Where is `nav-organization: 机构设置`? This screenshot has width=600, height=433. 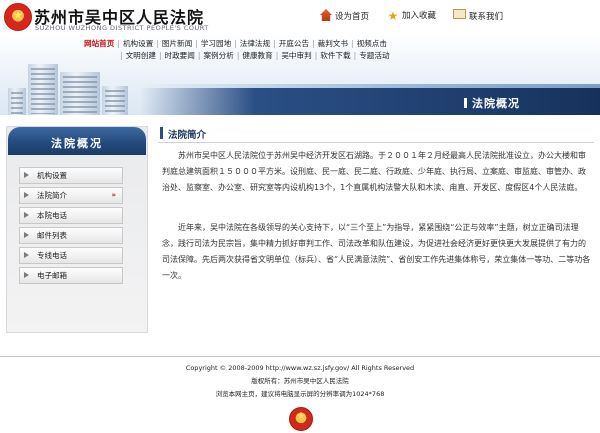
nav-organization: 机构设置 is located at coordinates (138, 43).